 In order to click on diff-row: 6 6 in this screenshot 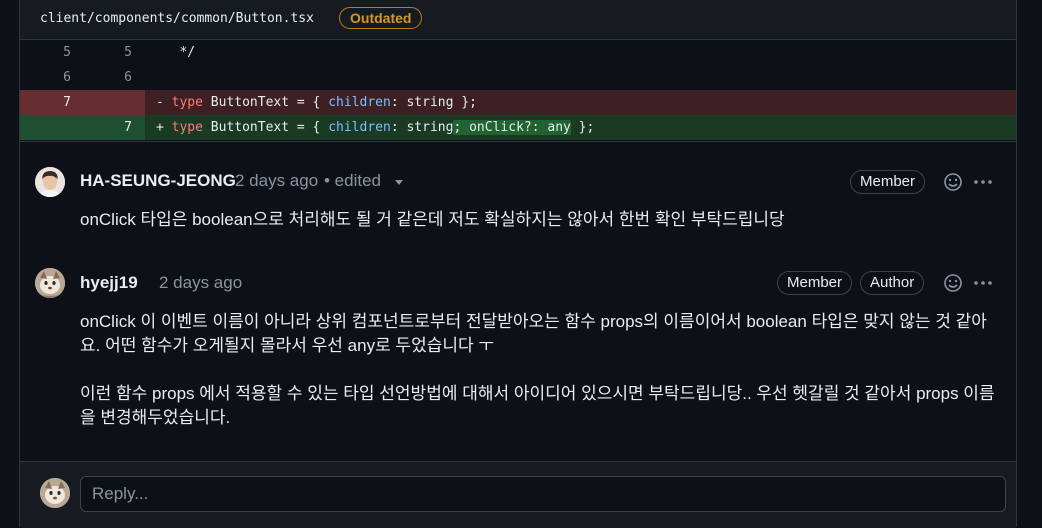, I will do `click(518, 77)`.